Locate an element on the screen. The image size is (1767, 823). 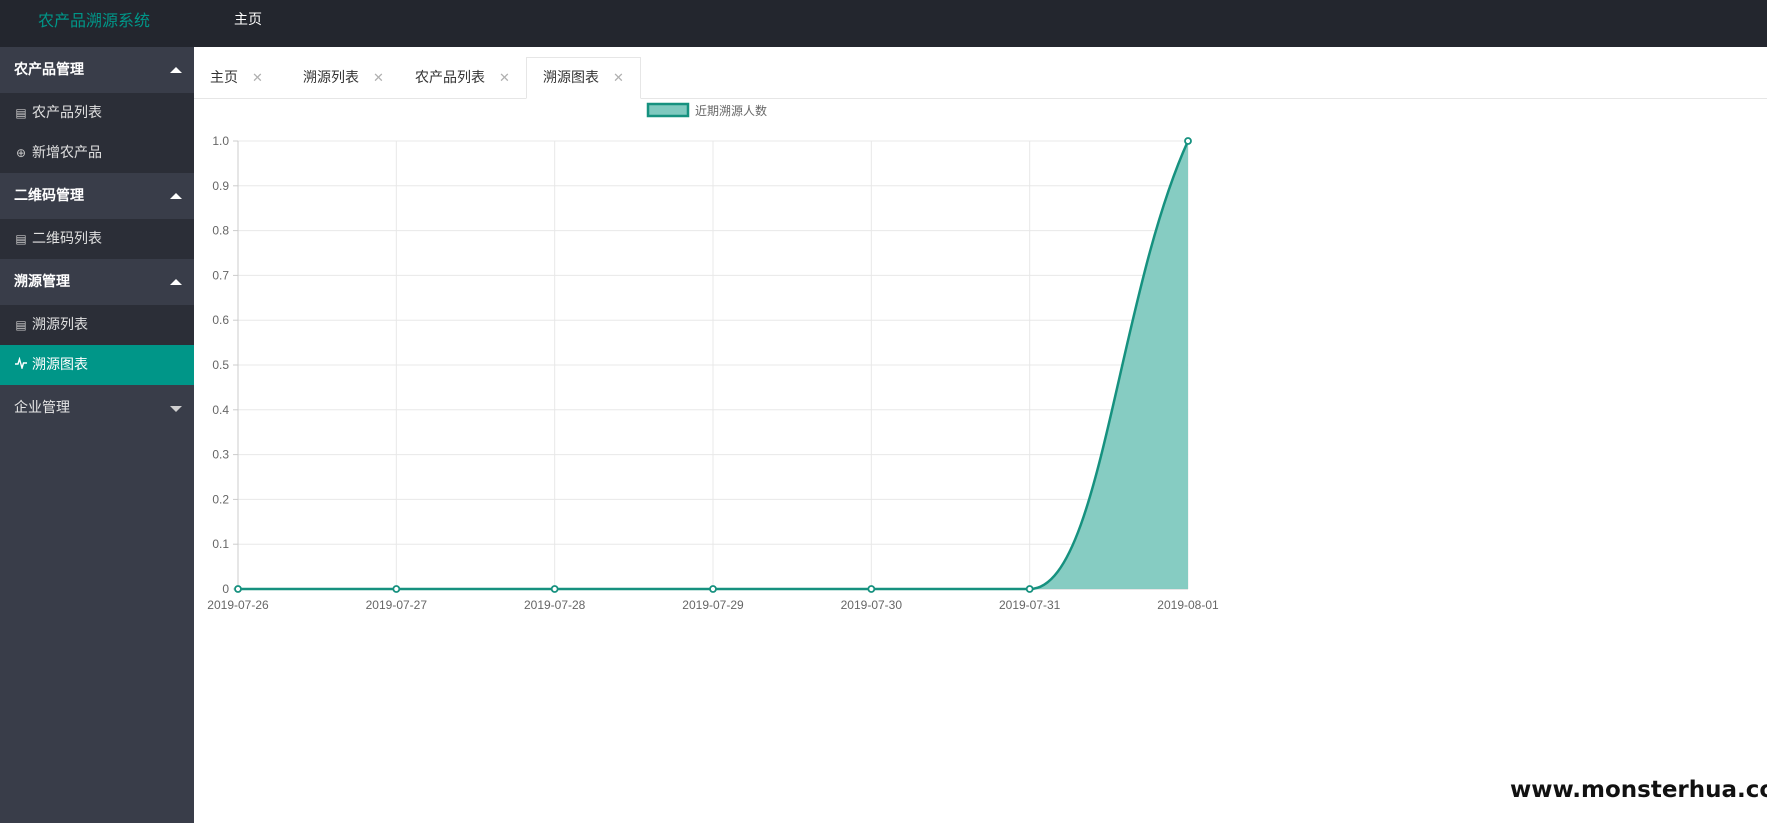
sidebar-item-trace-chart: 溯源图表 is located at coordinates (97, 365).